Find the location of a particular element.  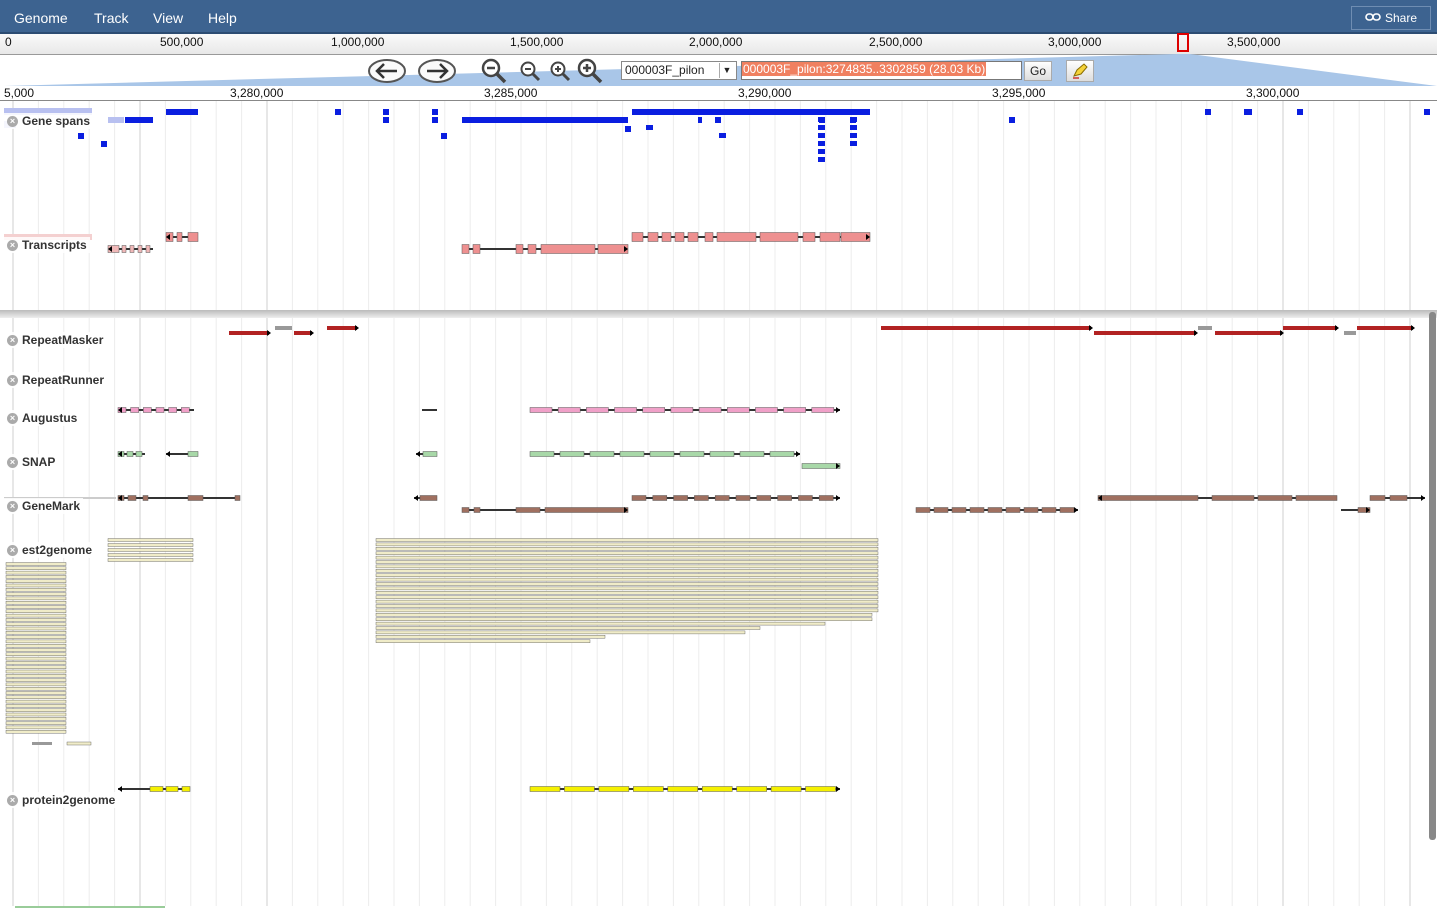

track-label-est2genome: × est2genome is located at coordinates (50, 550).